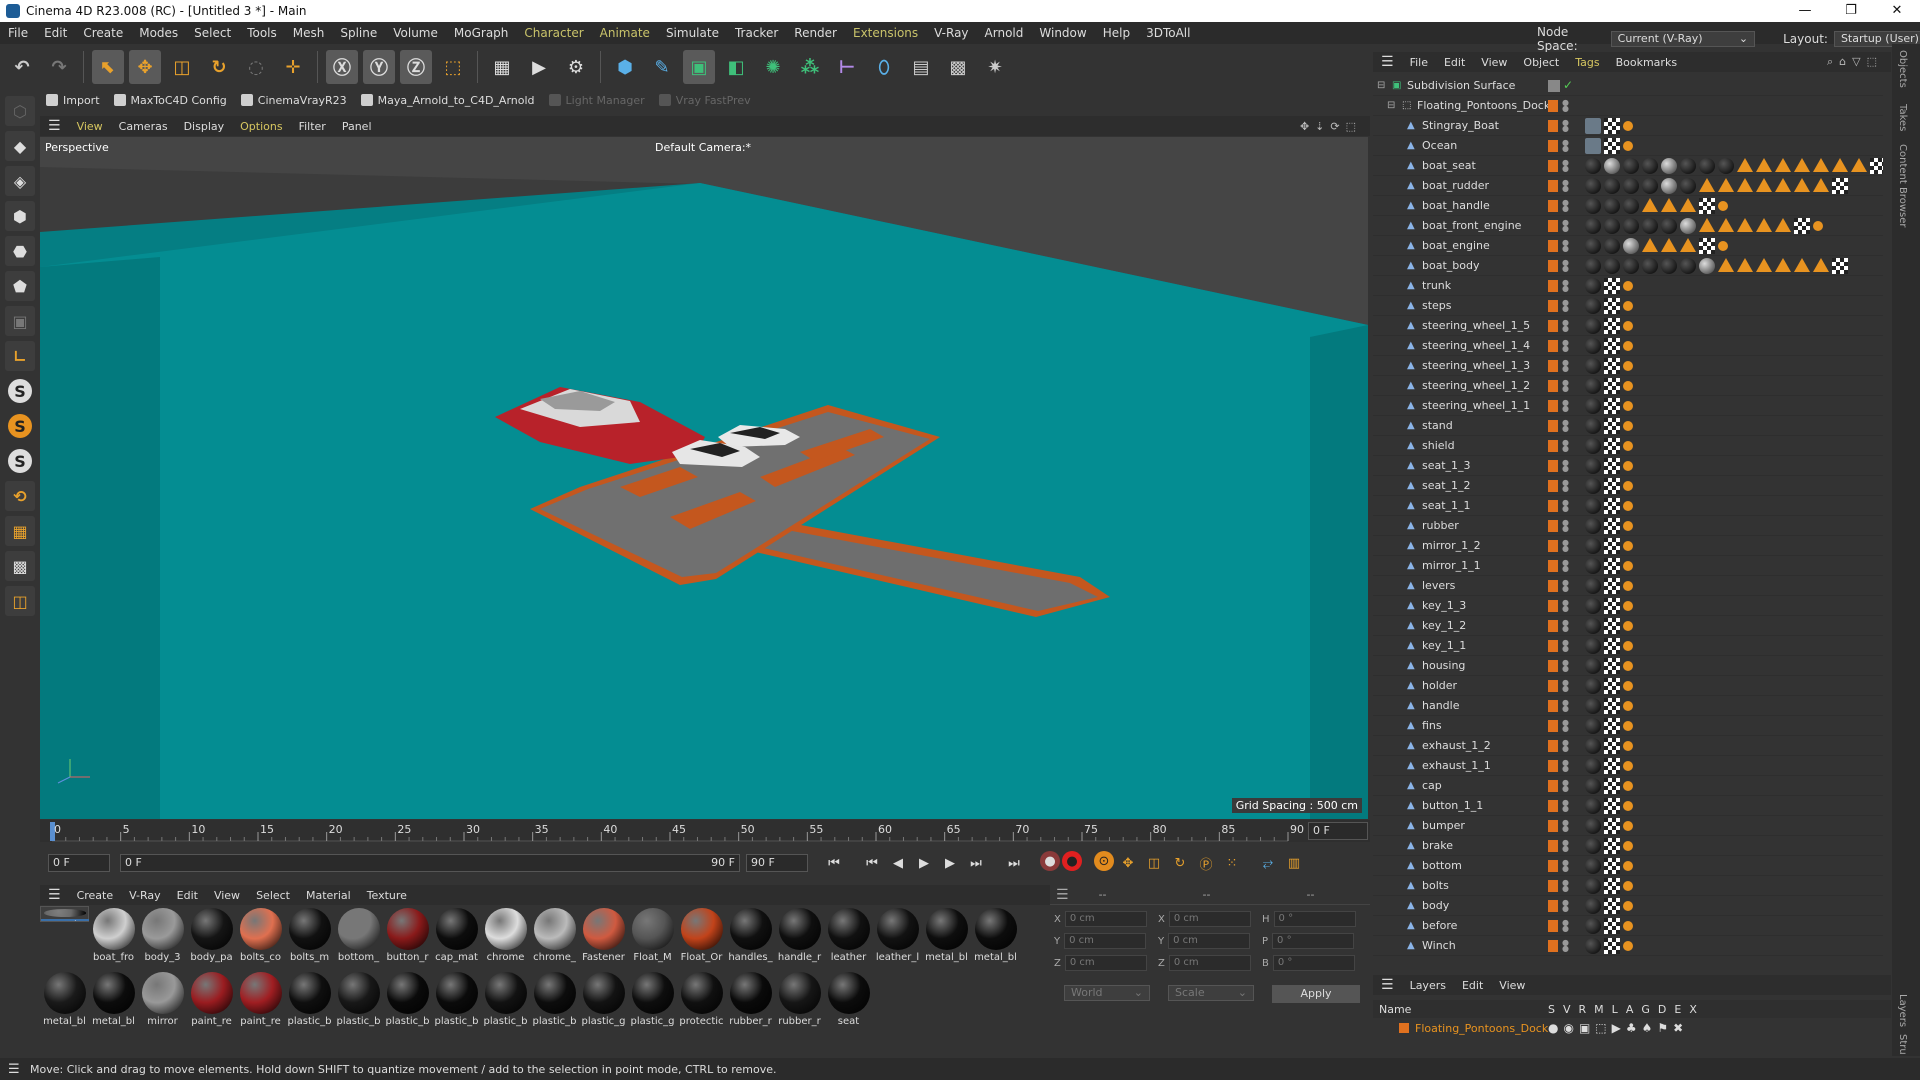 The width and height of the screenshot is (1920, 1080). Describe the element at coordinates (1387, 62) in the screenshot. I see `hamburger-icon: ☰` at that location.